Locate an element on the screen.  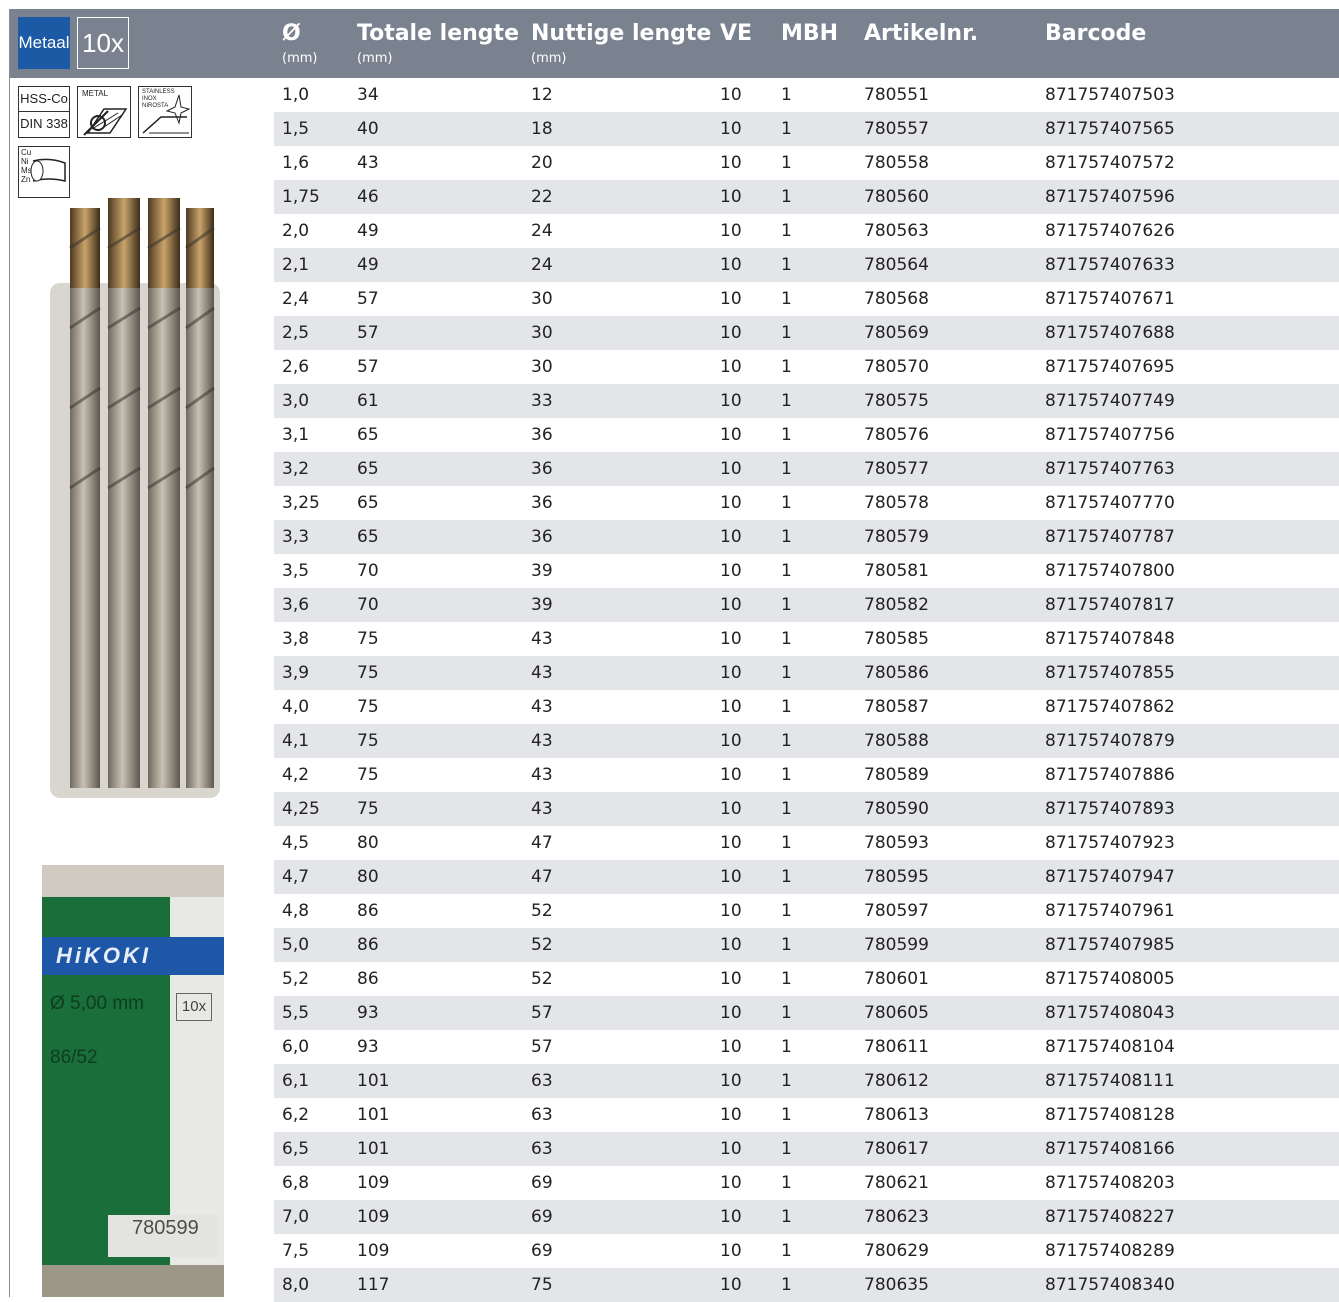
total-length-cell: 80 is located at coordinates (368, 877).